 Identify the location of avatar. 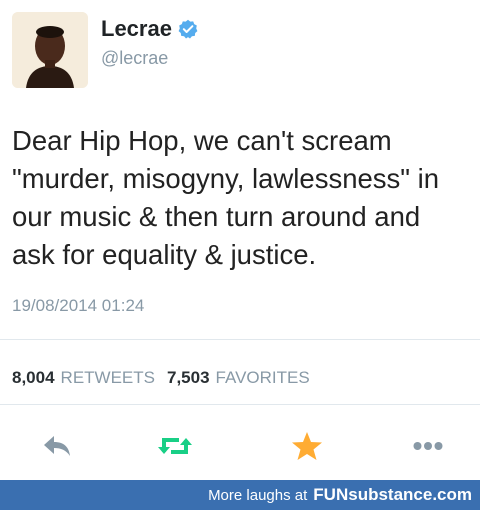
(50, 50).